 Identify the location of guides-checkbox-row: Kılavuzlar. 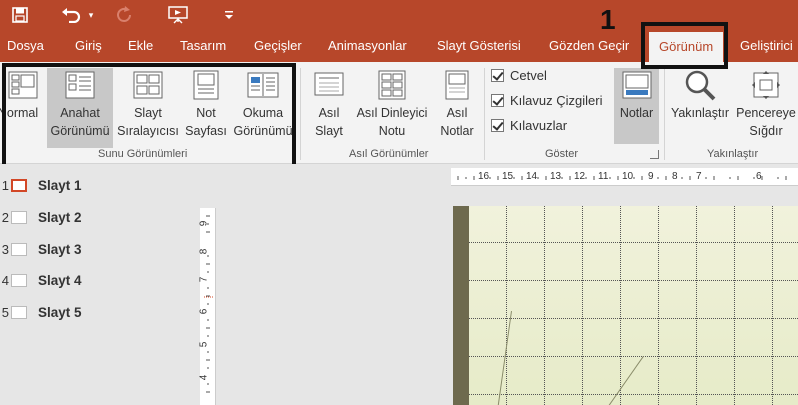
(529, 125).